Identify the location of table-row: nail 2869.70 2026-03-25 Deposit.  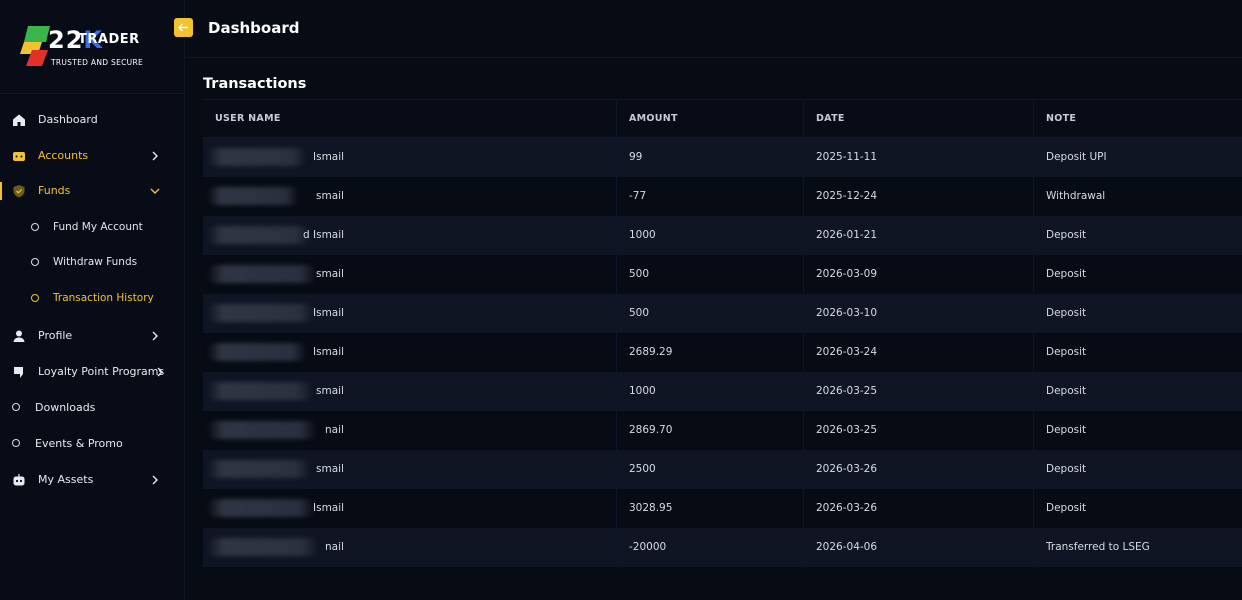
(722, 430).